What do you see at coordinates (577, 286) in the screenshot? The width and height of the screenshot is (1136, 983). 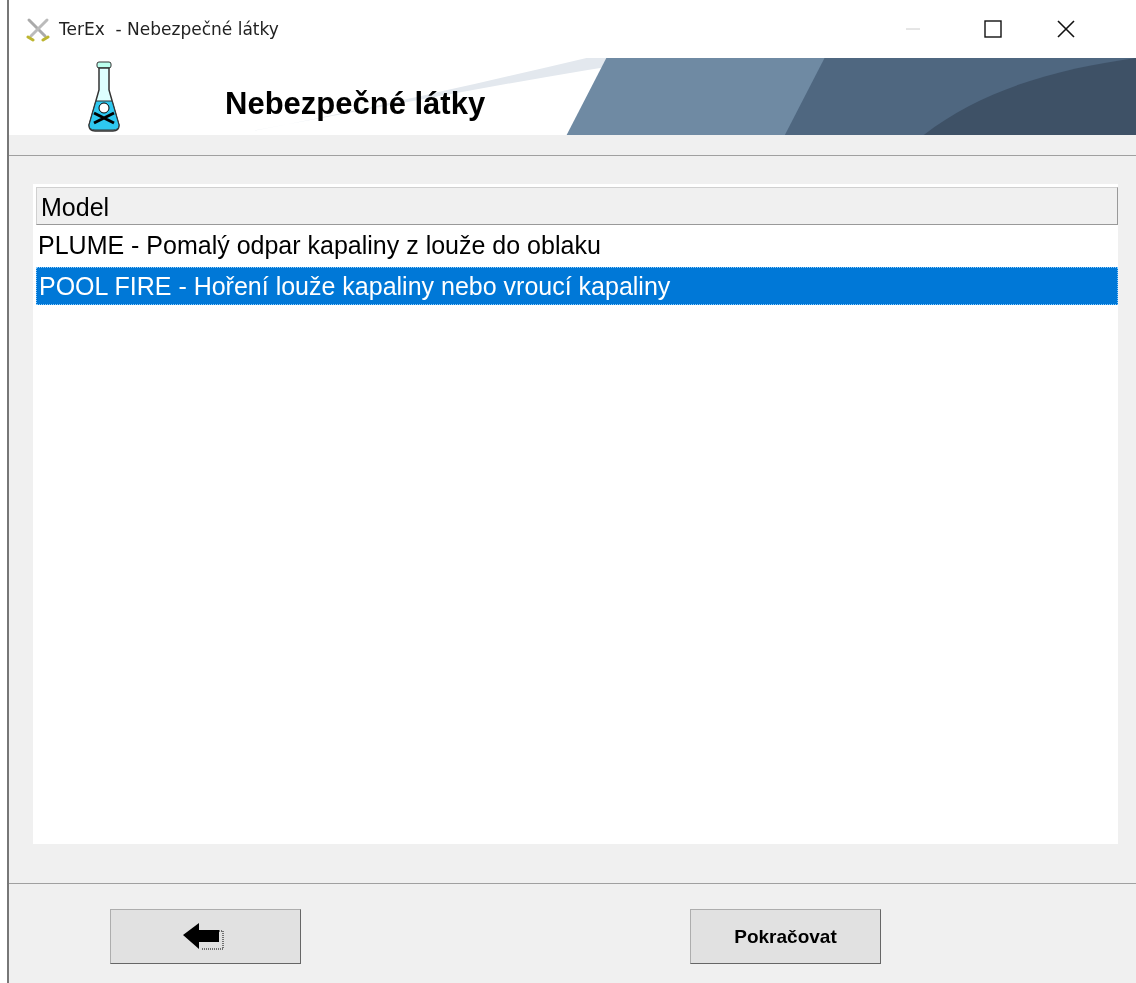 I see `list-row: POOL FIRE - Hoření louže kapaliny nebo vroucí kapaliny` at bounding box center [577, 286].